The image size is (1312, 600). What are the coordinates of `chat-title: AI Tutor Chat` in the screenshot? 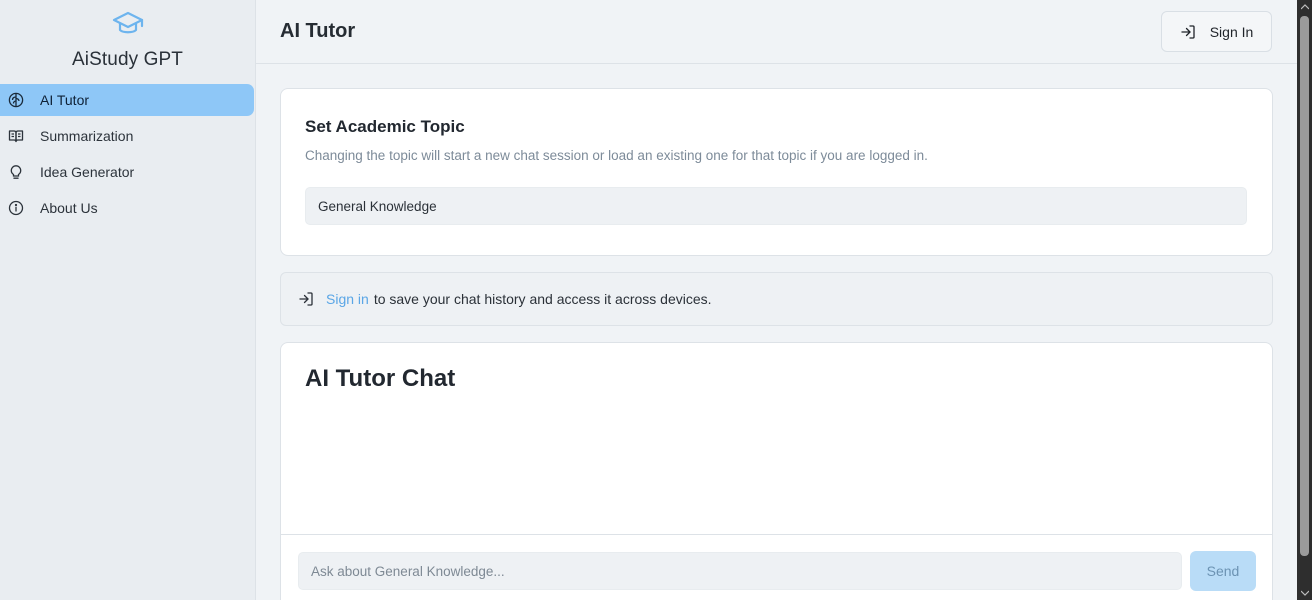 It's located at (380, 378).